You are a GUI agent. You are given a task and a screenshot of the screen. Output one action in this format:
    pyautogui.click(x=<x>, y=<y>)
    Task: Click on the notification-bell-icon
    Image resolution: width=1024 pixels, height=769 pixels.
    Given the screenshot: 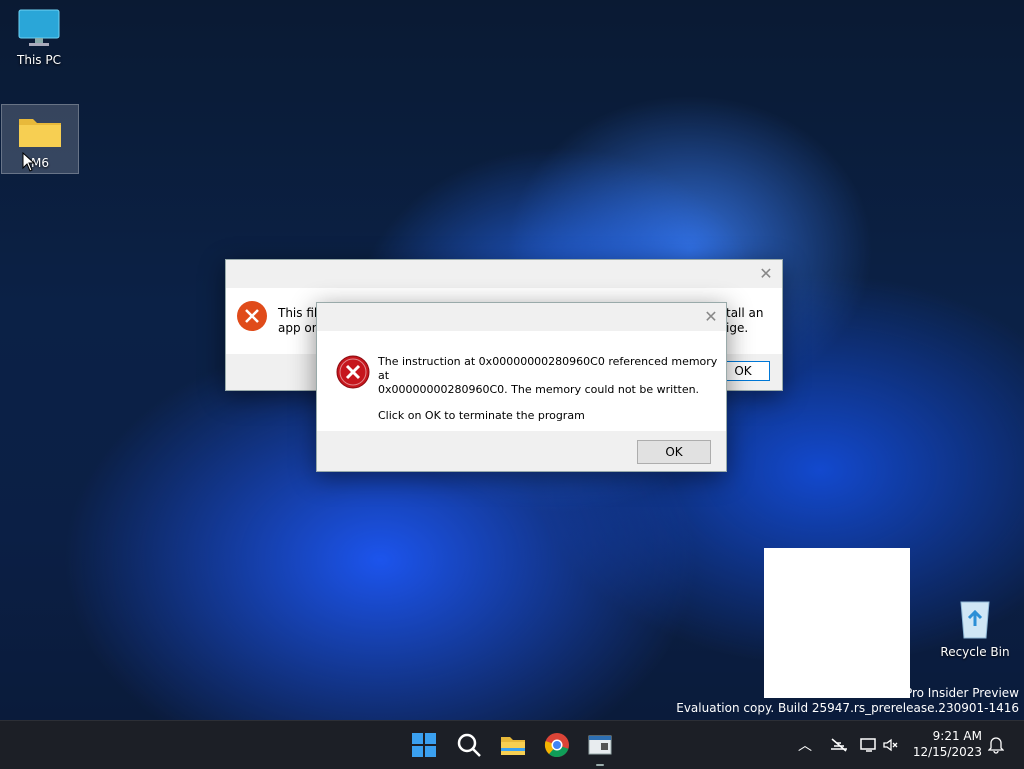 What is the action you would take?
    pyautogui.click(x=996, y=745)
    